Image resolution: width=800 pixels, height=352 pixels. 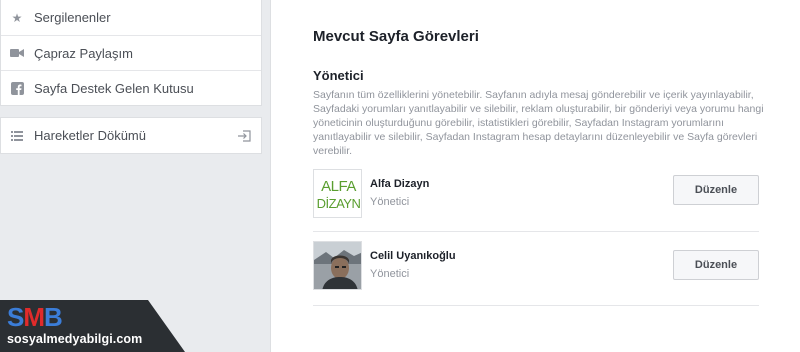 I want to click on sidebar-item-crossposting: Çapraz Paylaşım, so click(x=131, y=52).